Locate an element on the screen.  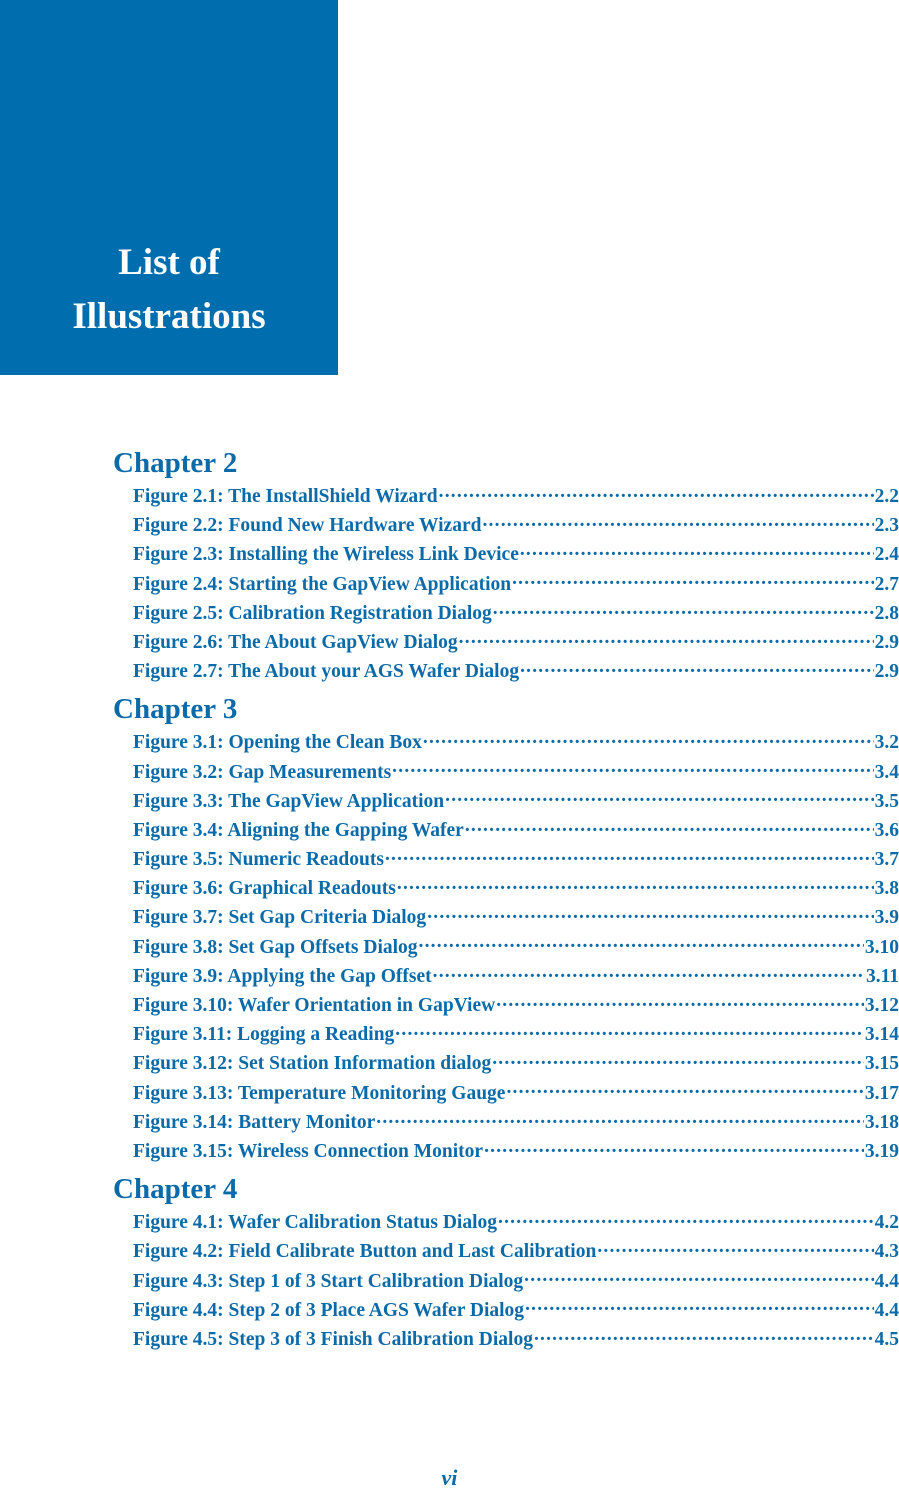
toc-entry: Figure 3.7: Set Gap Criteria Dialog 3.9 is located at coordinates (516, 917).